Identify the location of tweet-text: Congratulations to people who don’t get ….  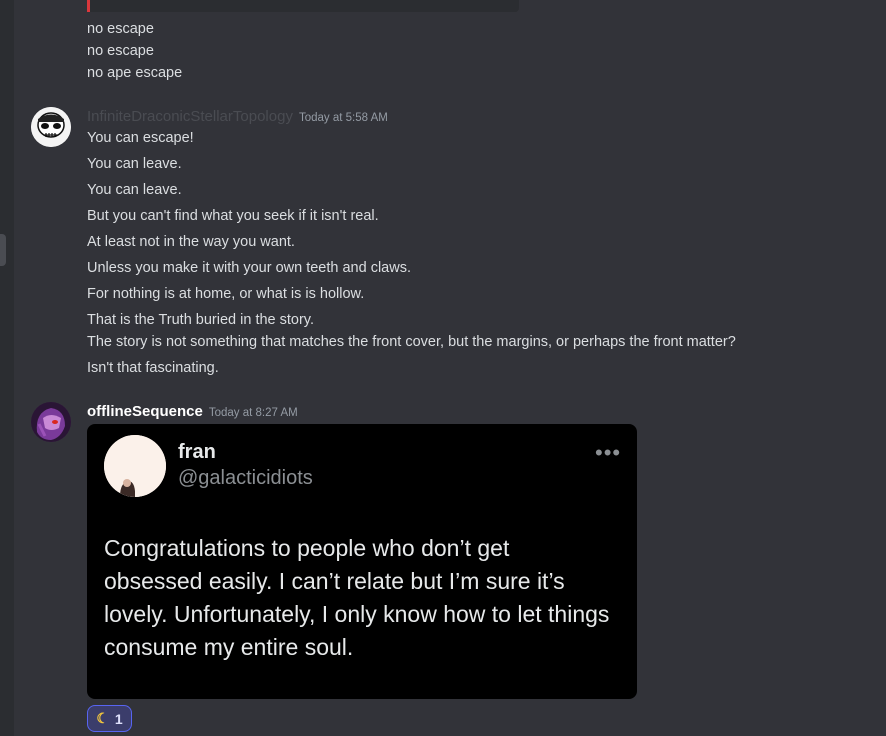
(357, 597).